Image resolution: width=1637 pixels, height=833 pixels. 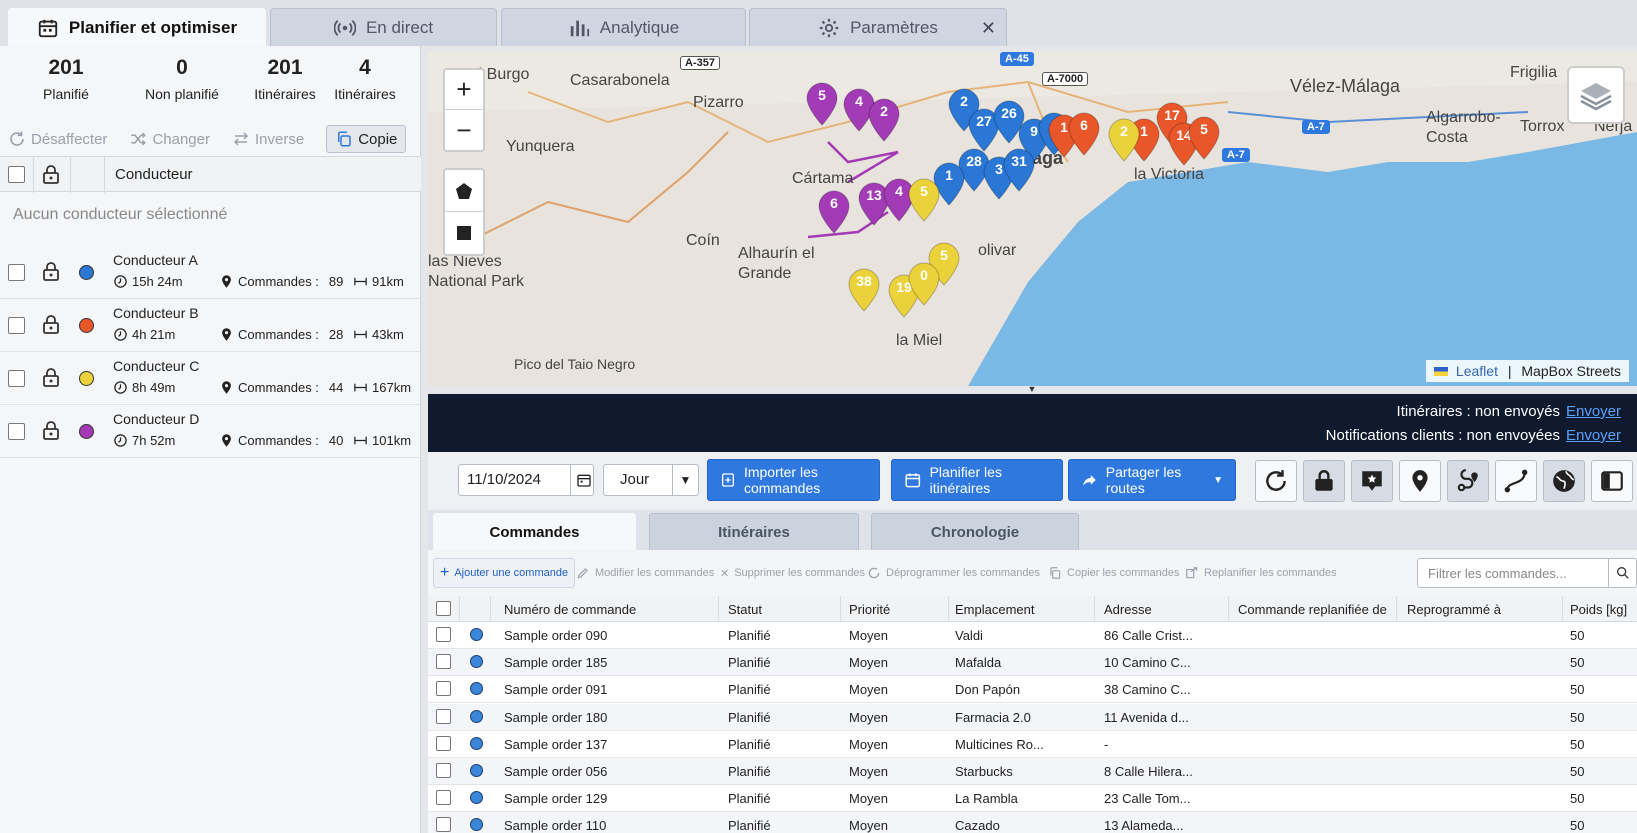 What do you see at coordinates (1152, 480) in the screenshot?
I see `share-routes-button: Partager les routes ▼` at bounding box center [1152, 480].